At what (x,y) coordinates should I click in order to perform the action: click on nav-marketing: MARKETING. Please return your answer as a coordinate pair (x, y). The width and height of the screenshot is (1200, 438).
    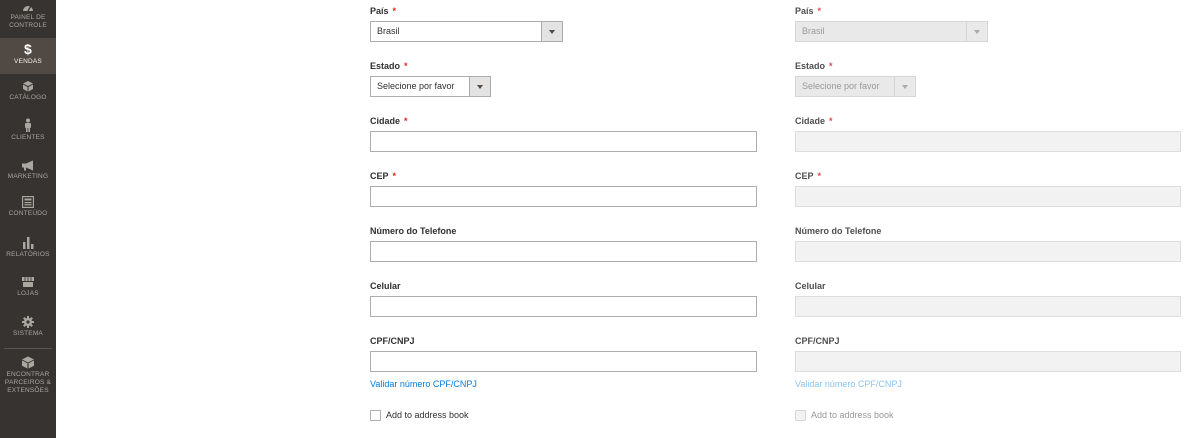
    Looking at the image, I should click on (28, 174).